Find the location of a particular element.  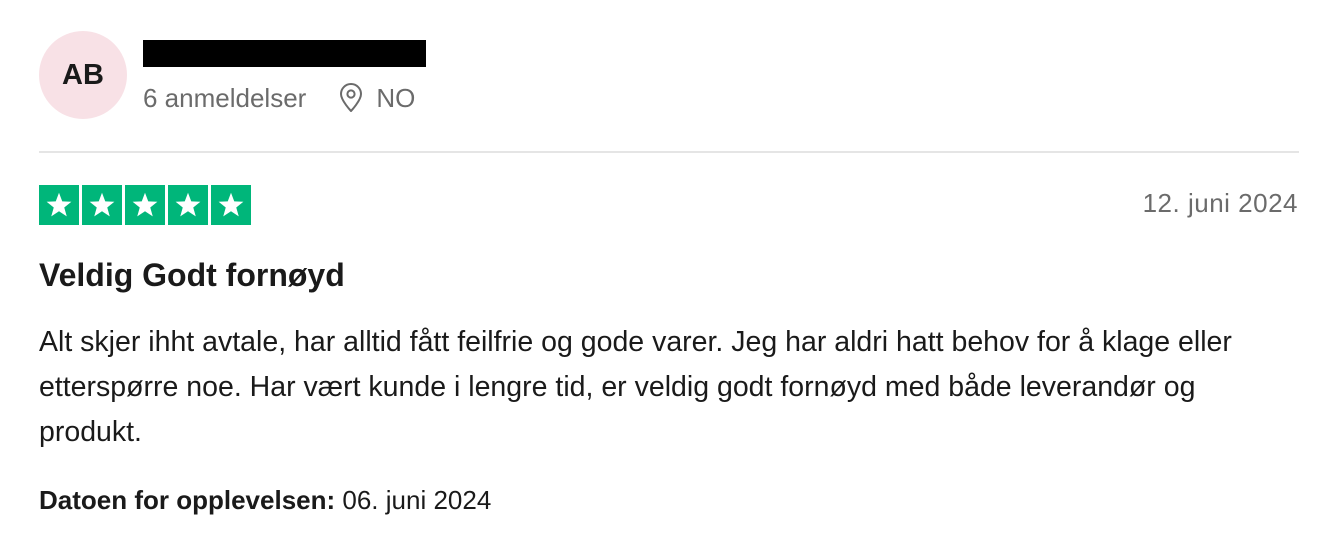

avatar-initials: AB is located at coordinates (83, 74).